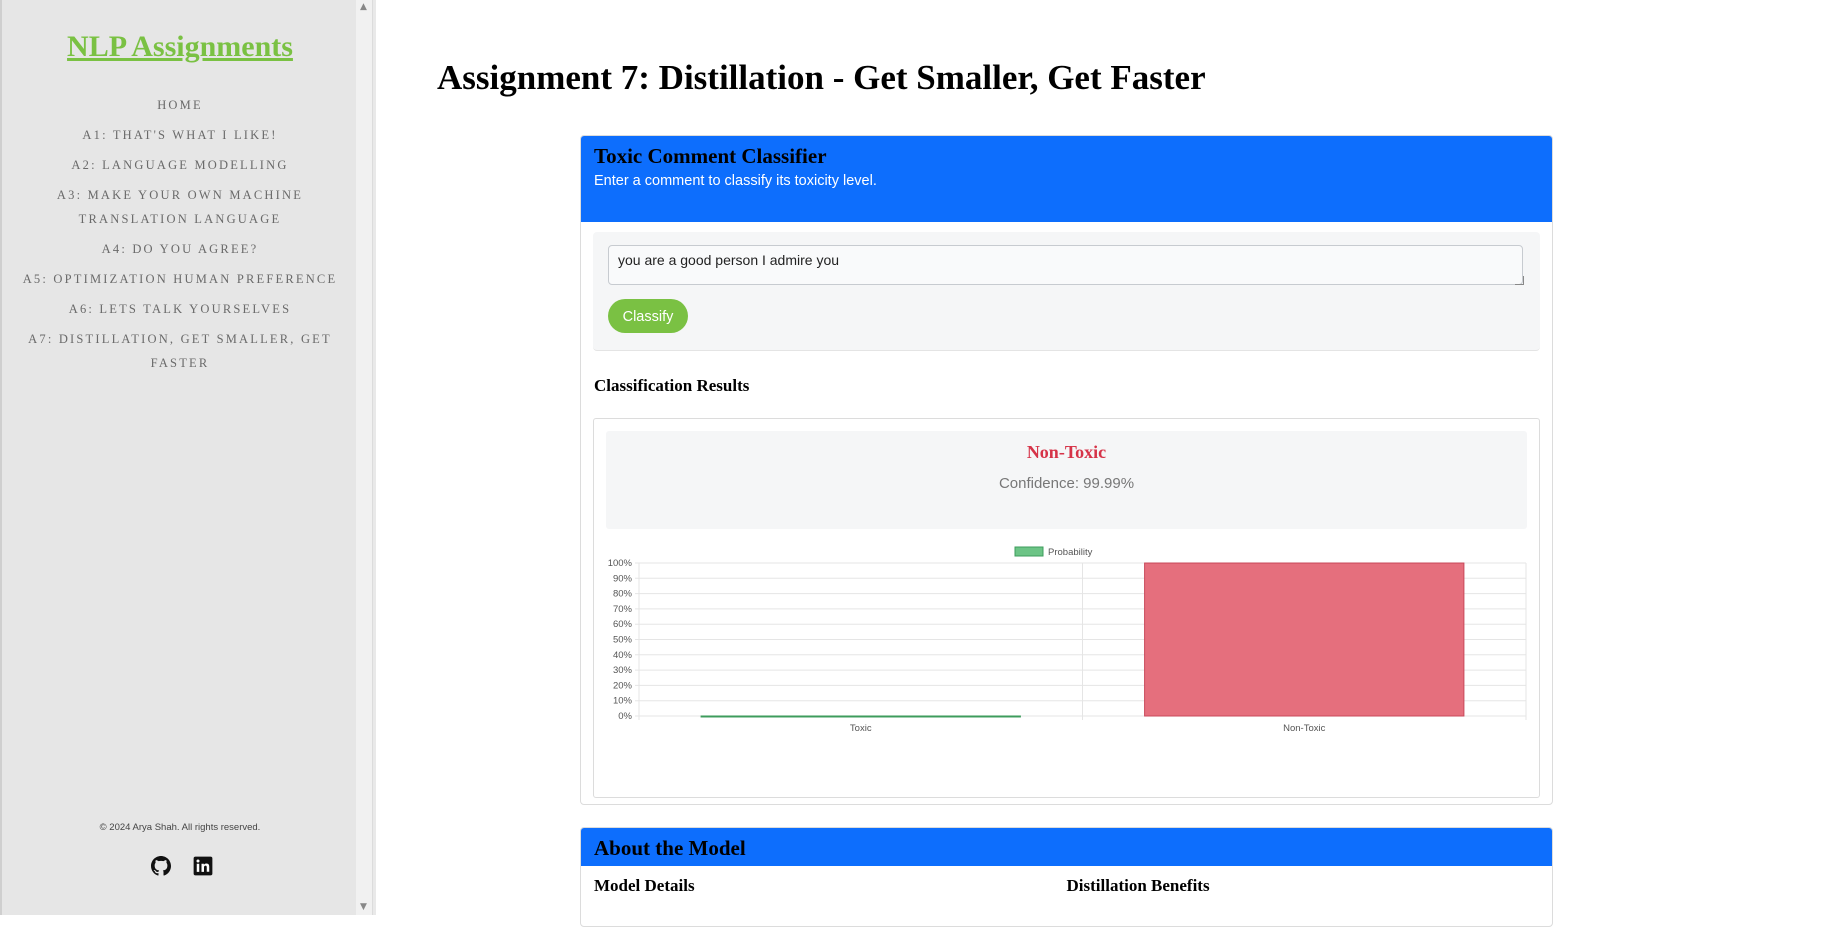 The height and width of the screenshot is (927, 1848). I want to click on sidebar-item-a1: A1: That's What I LIKE!, so click(180, 135).